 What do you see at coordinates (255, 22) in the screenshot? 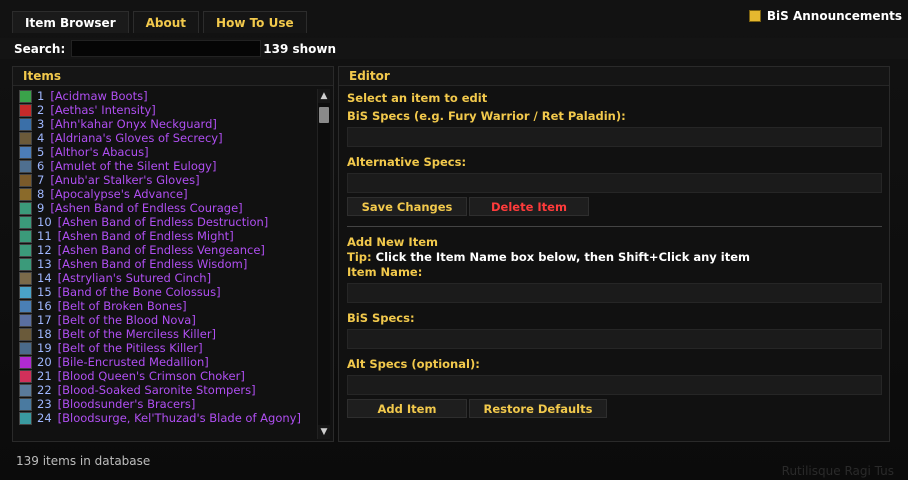
I see `tab-how-to-use: How To Use` at bounding box center [255, 22].